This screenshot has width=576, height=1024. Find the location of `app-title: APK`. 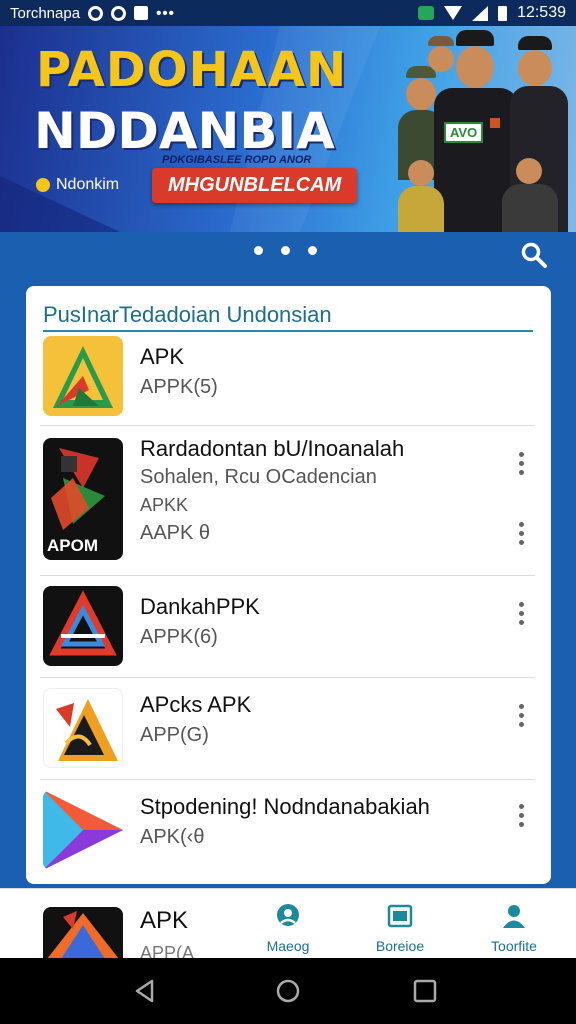

app-title: APK is located at coordinates (162, 356).